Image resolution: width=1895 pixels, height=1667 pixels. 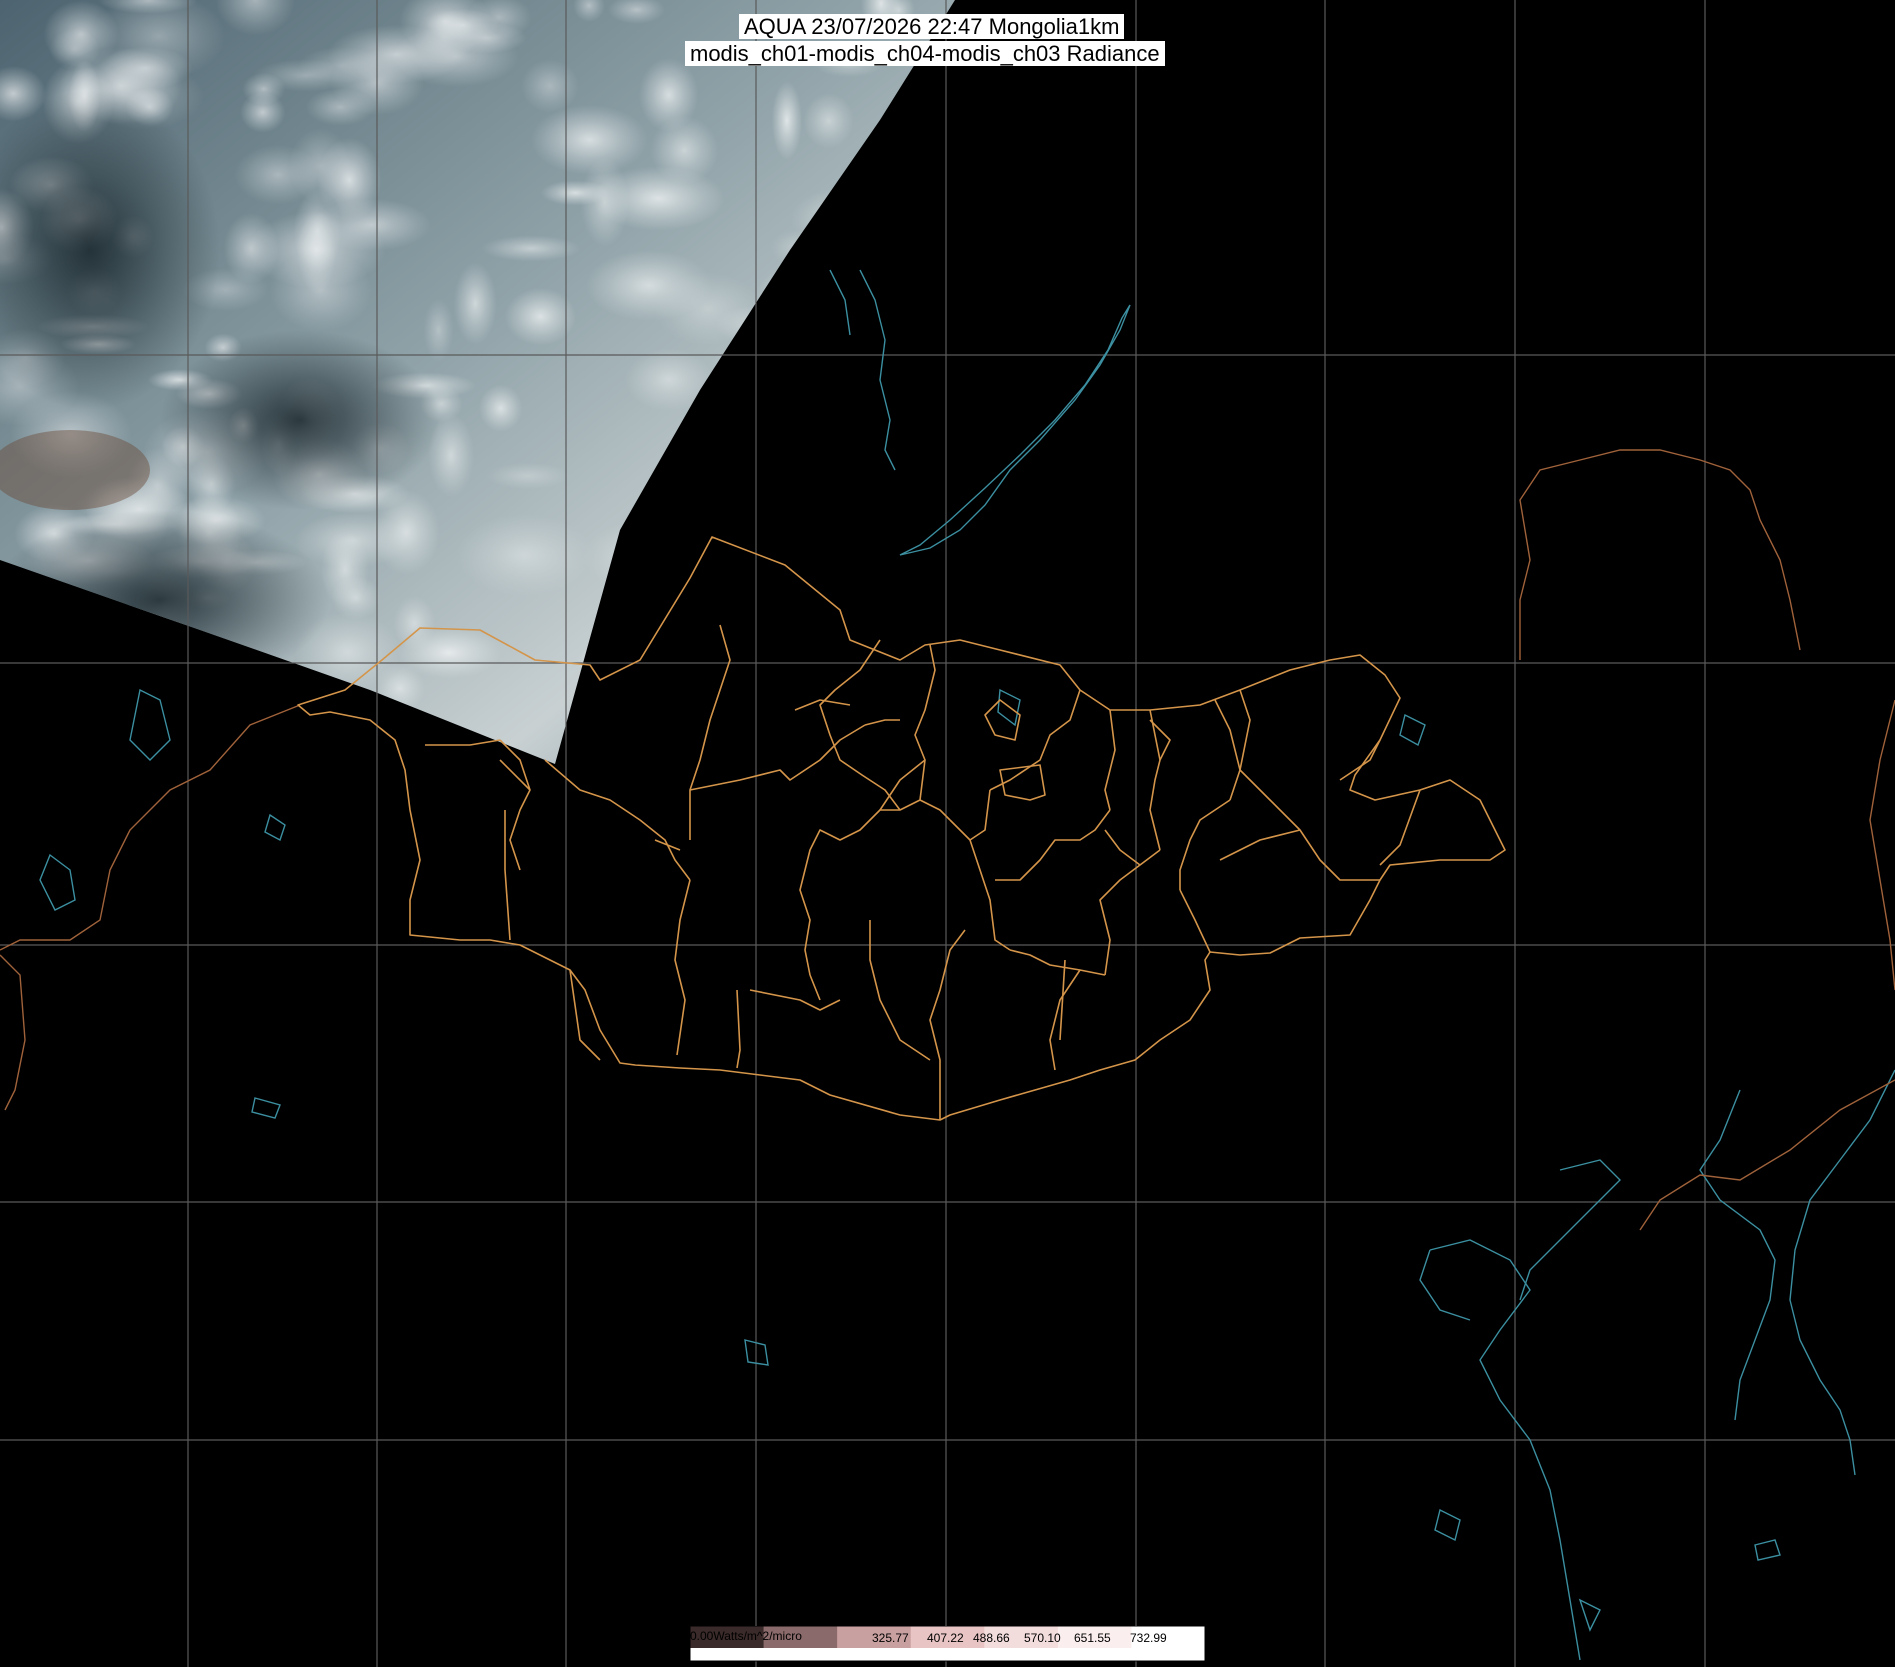 What do you see at coordinates (947, 1654) in the screenshot?
I see `colorbar-label-strip` at bounding box center [947, 1654].